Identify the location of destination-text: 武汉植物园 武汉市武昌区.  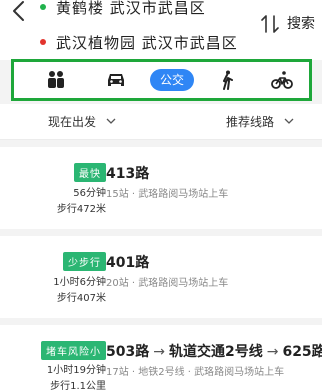
(147, 42).